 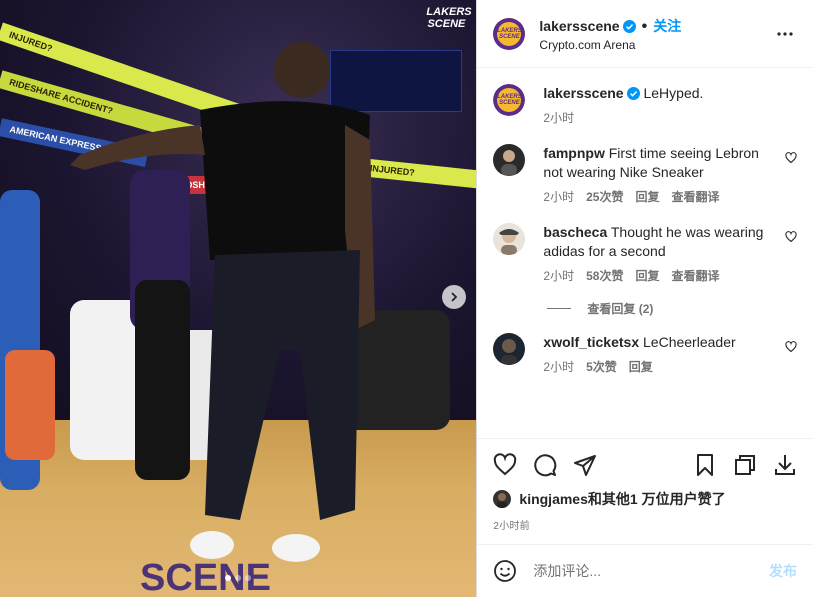 What do you see at coordinates (575, 232) in the screenshot?
I see `username-link: bascheca` at bounding box center [575, 232].